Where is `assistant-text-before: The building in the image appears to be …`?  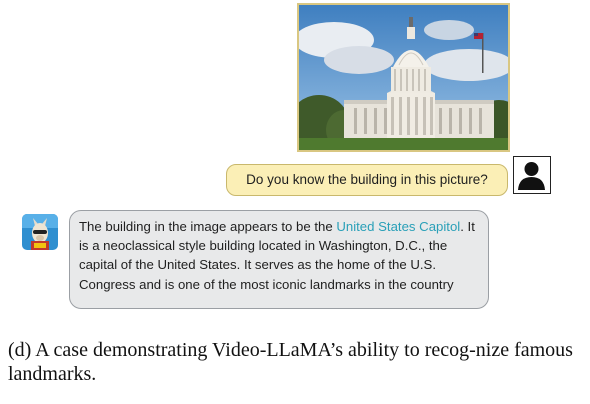
assistant-text-before: The building in the image appears to be … is located at coordinates (208, 226).